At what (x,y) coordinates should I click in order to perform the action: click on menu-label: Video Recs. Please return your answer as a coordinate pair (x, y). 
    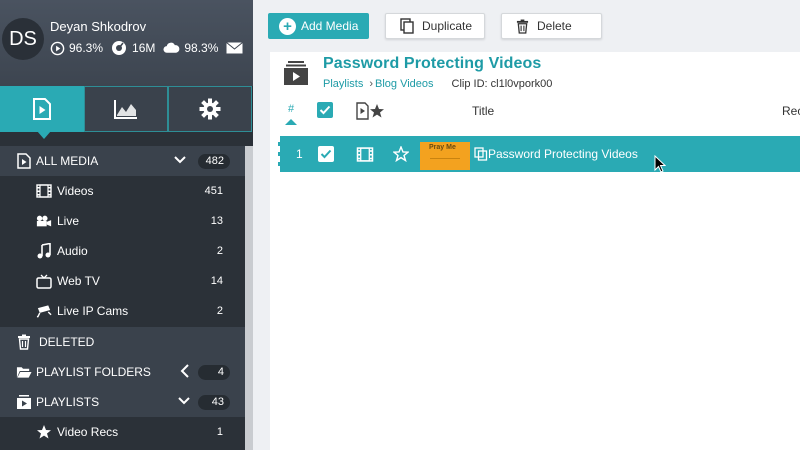
    Looking at the image, I should click on (88, 432).